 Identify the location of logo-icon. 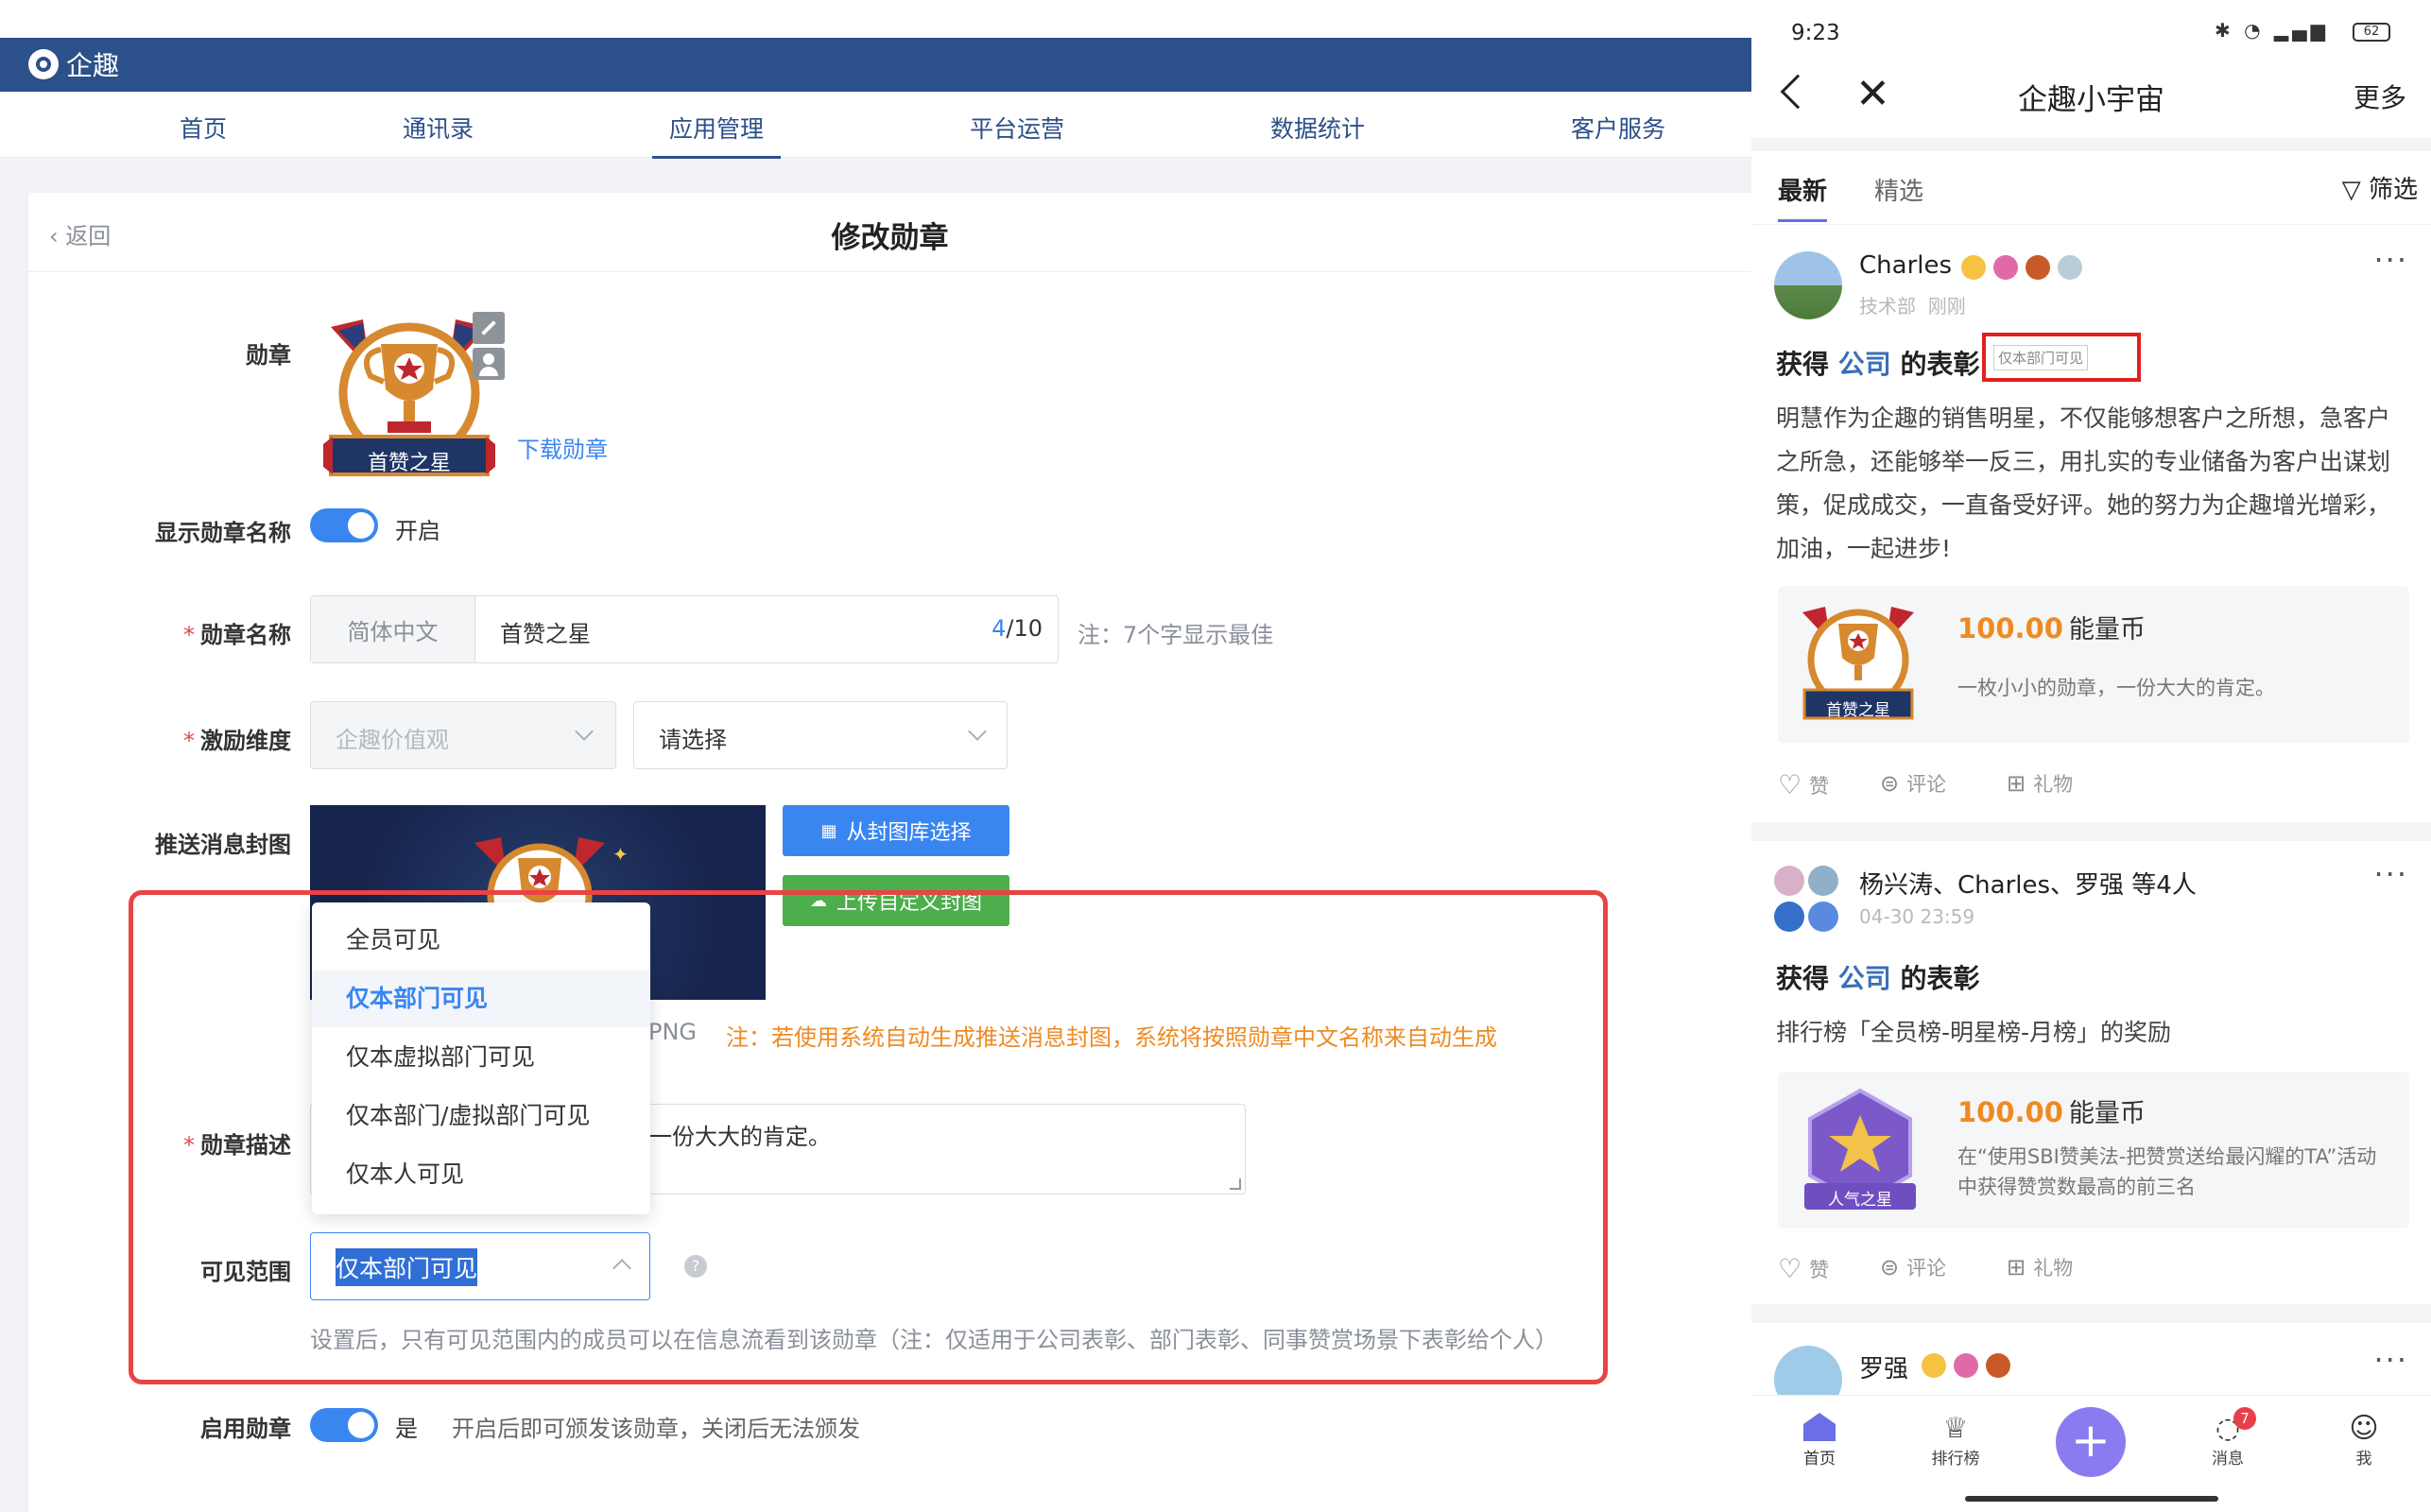
(43, 64).